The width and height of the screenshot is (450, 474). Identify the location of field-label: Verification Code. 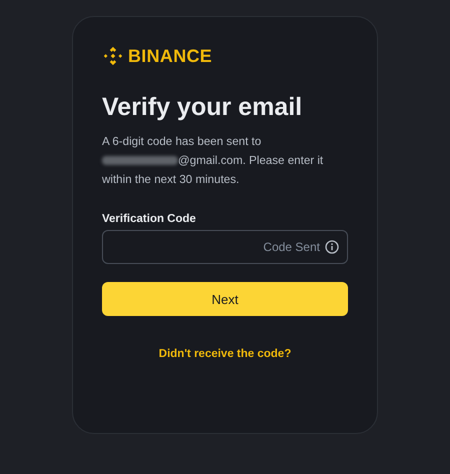
(149, 219).